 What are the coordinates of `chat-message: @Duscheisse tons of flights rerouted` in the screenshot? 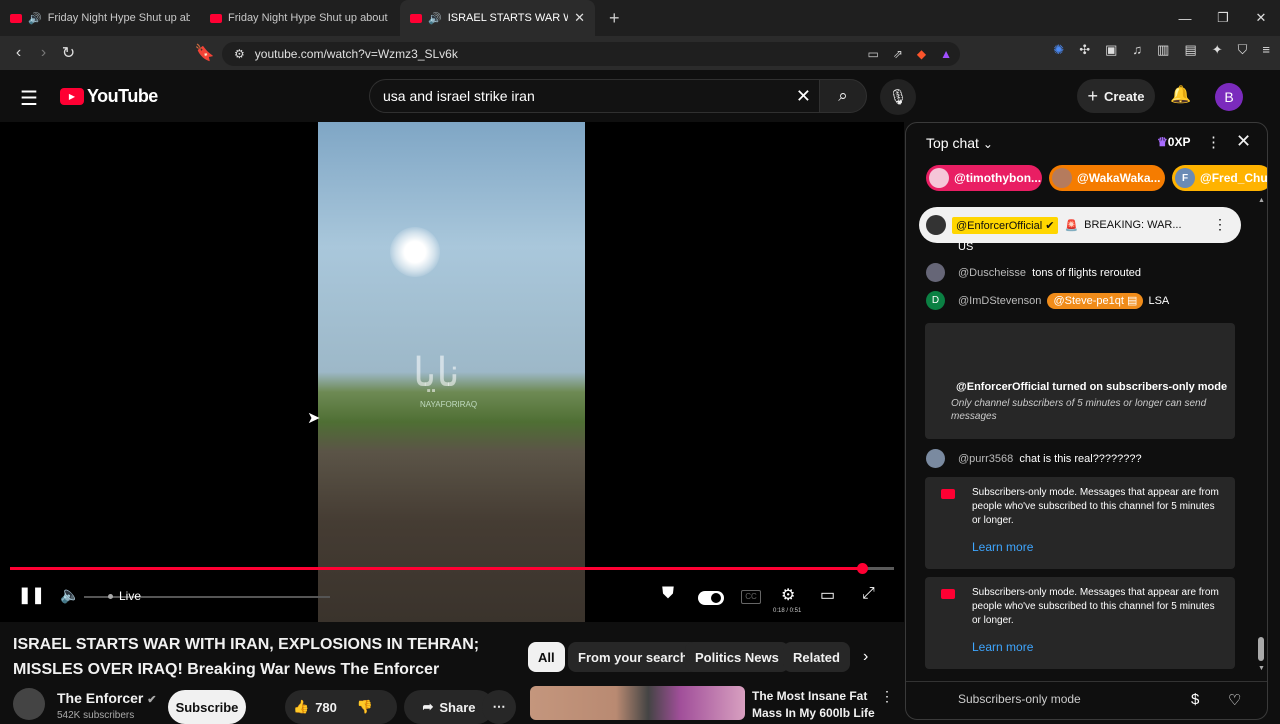 It's located at (1033, 272).